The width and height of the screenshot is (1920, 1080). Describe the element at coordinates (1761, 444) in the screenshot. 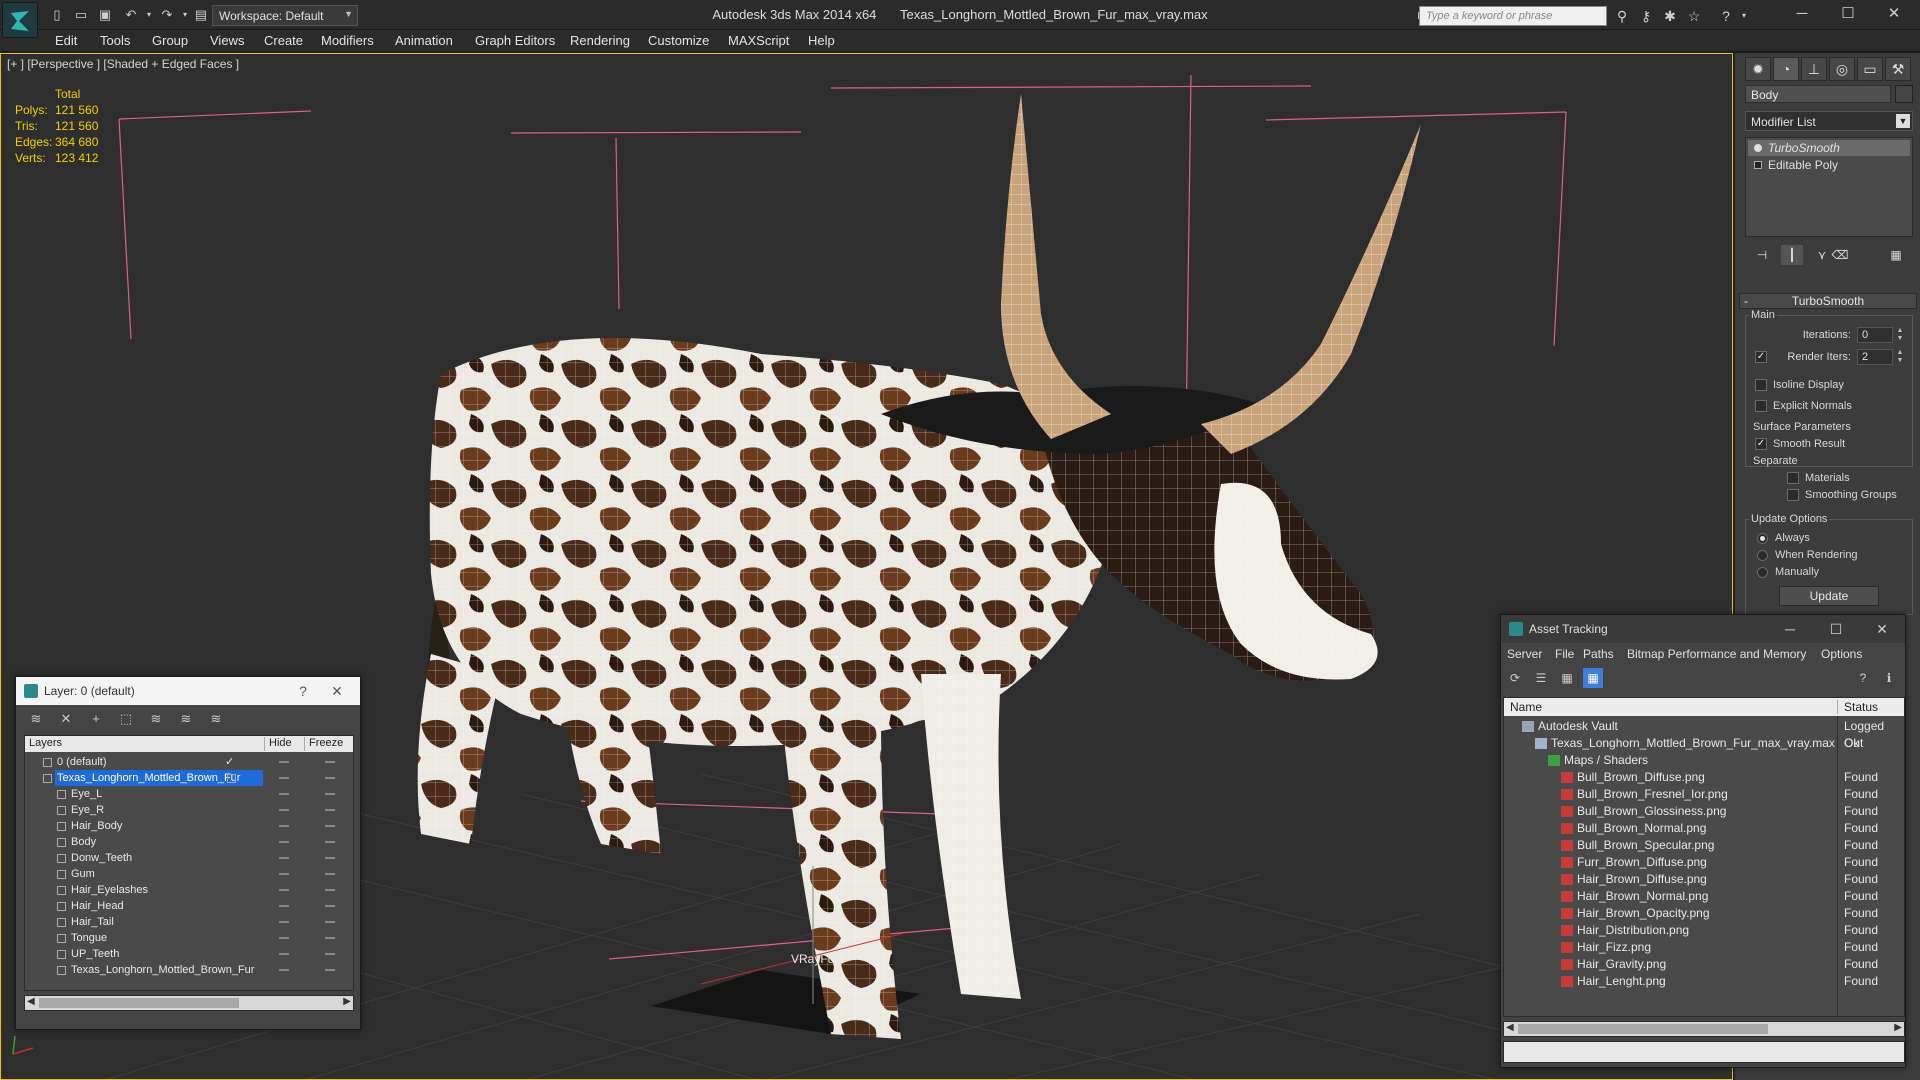

I see `smooth-result-checkbox: ✓` at that location.